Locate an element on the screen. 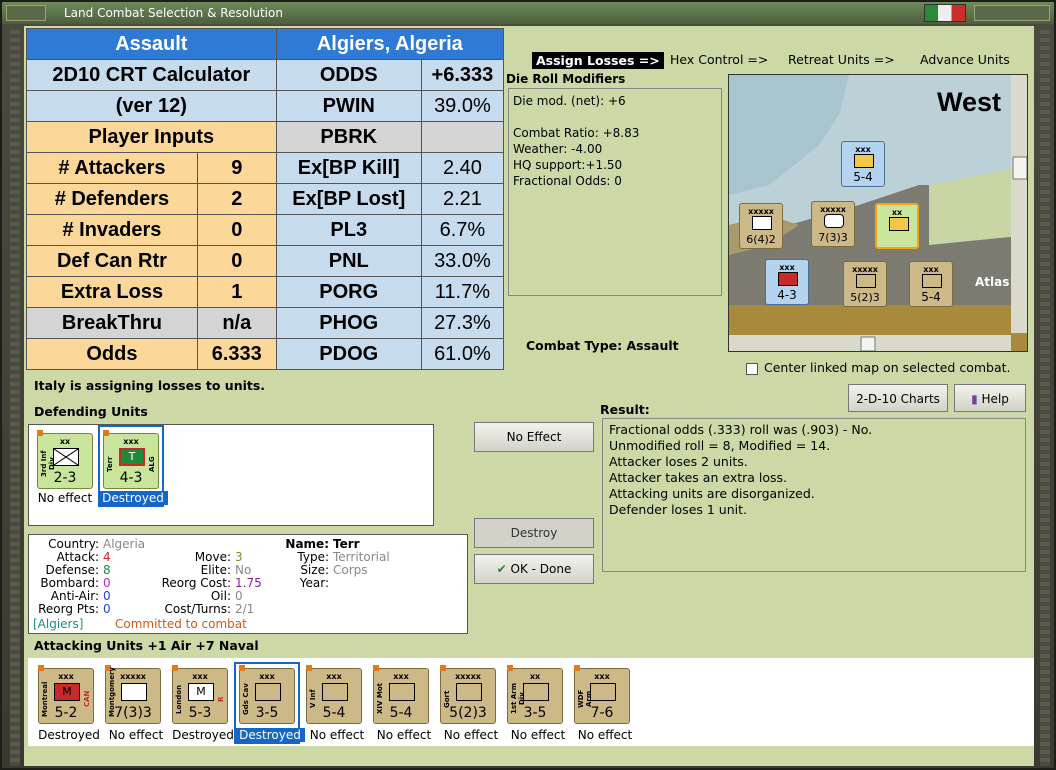  type-value: Territorial is located at coordinates (361, 557).